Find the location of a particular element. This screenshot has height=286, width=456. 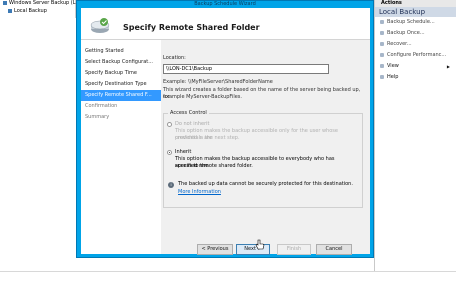

do-not-inherit-desc-2: provided in the next step. is located at coordinates (207, 138).